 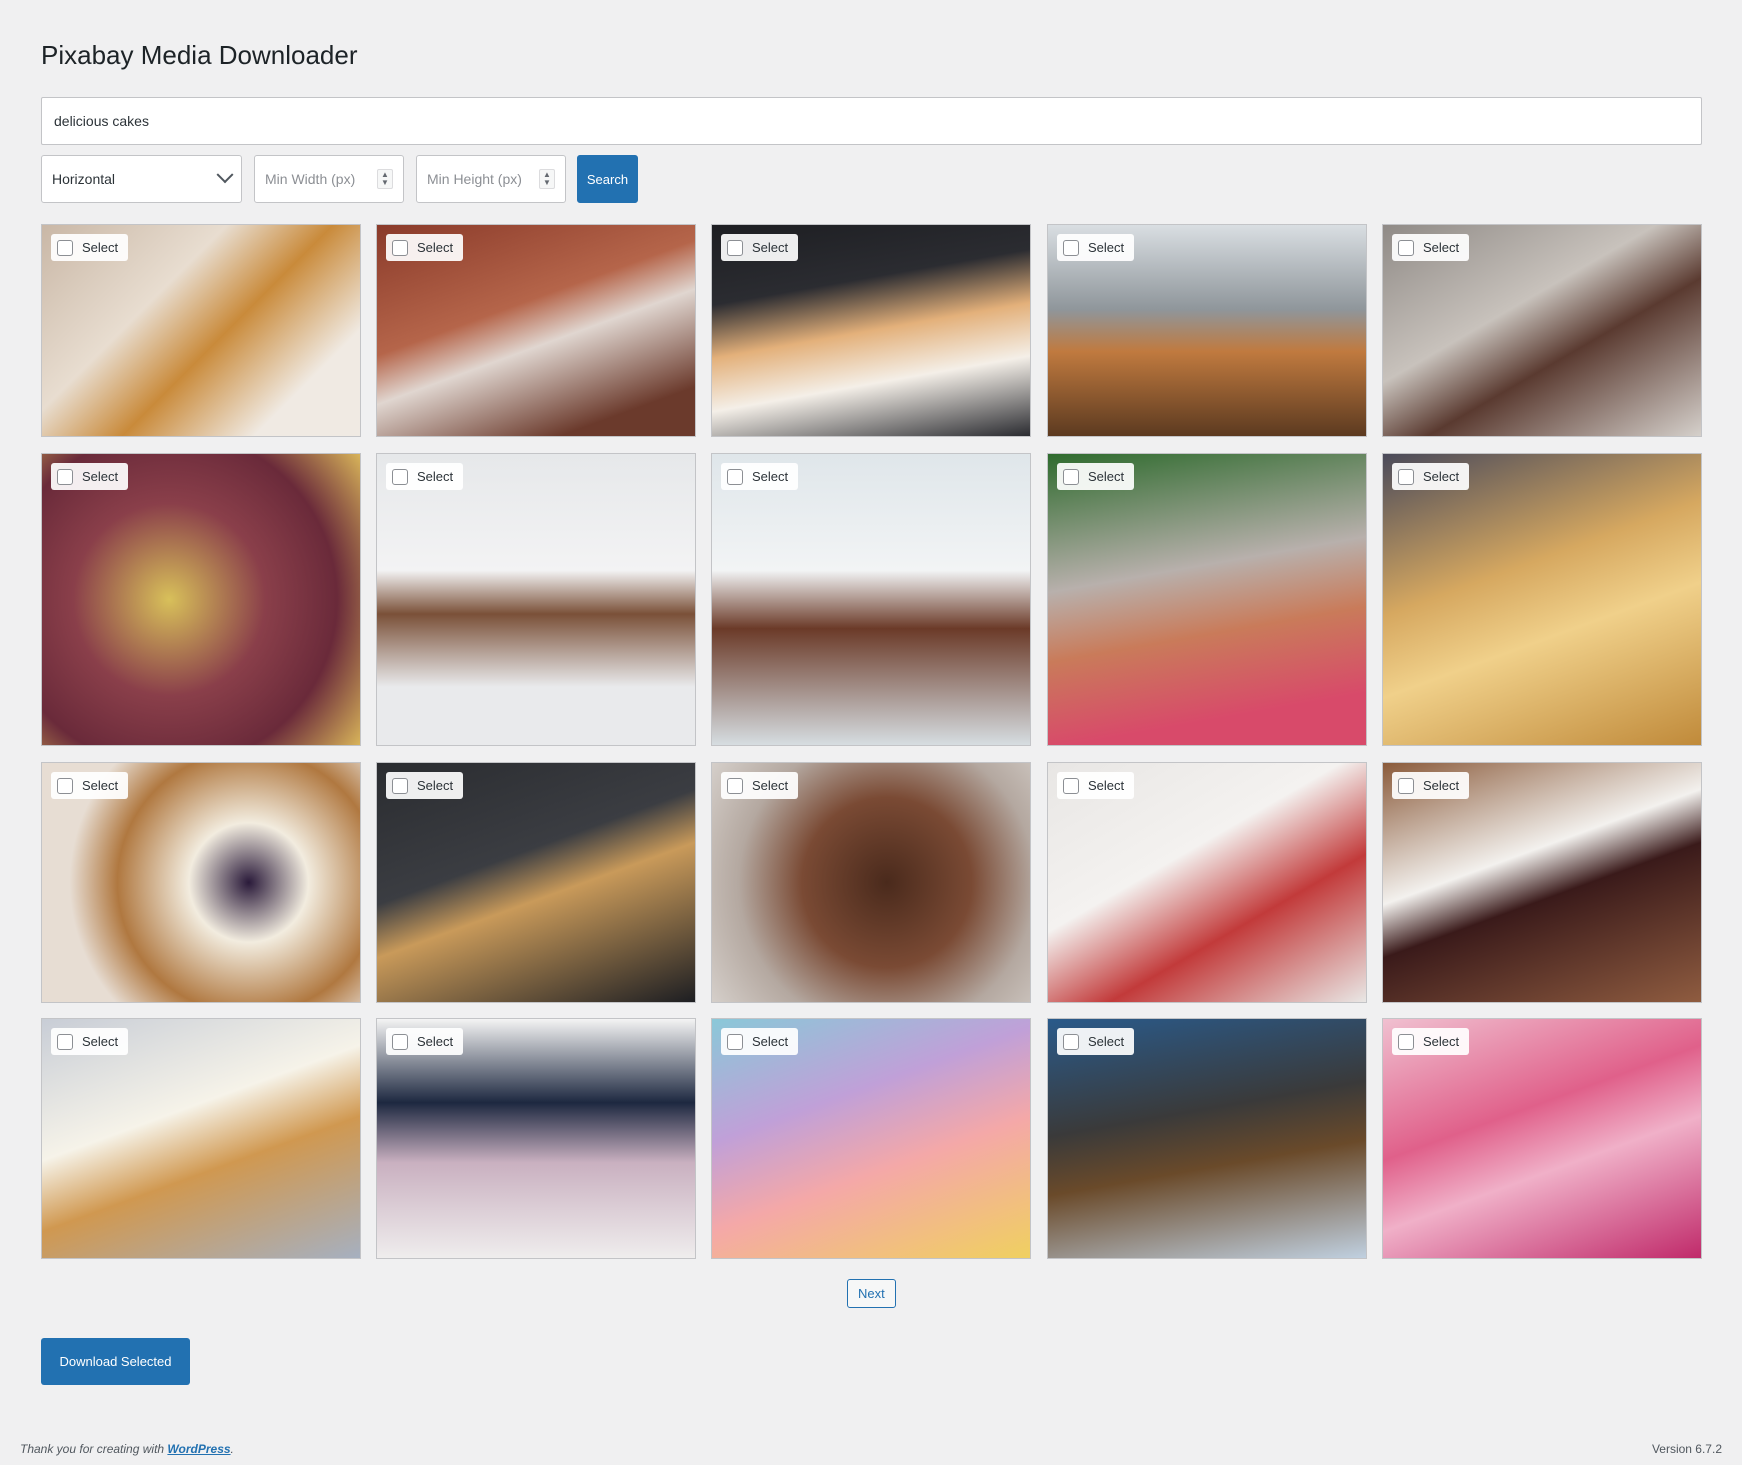 What do you see at coordinates (310, 179) in the screenshot?
I see `min-width-placeholder: Min Width (px)` at bounding box center [310, 179].